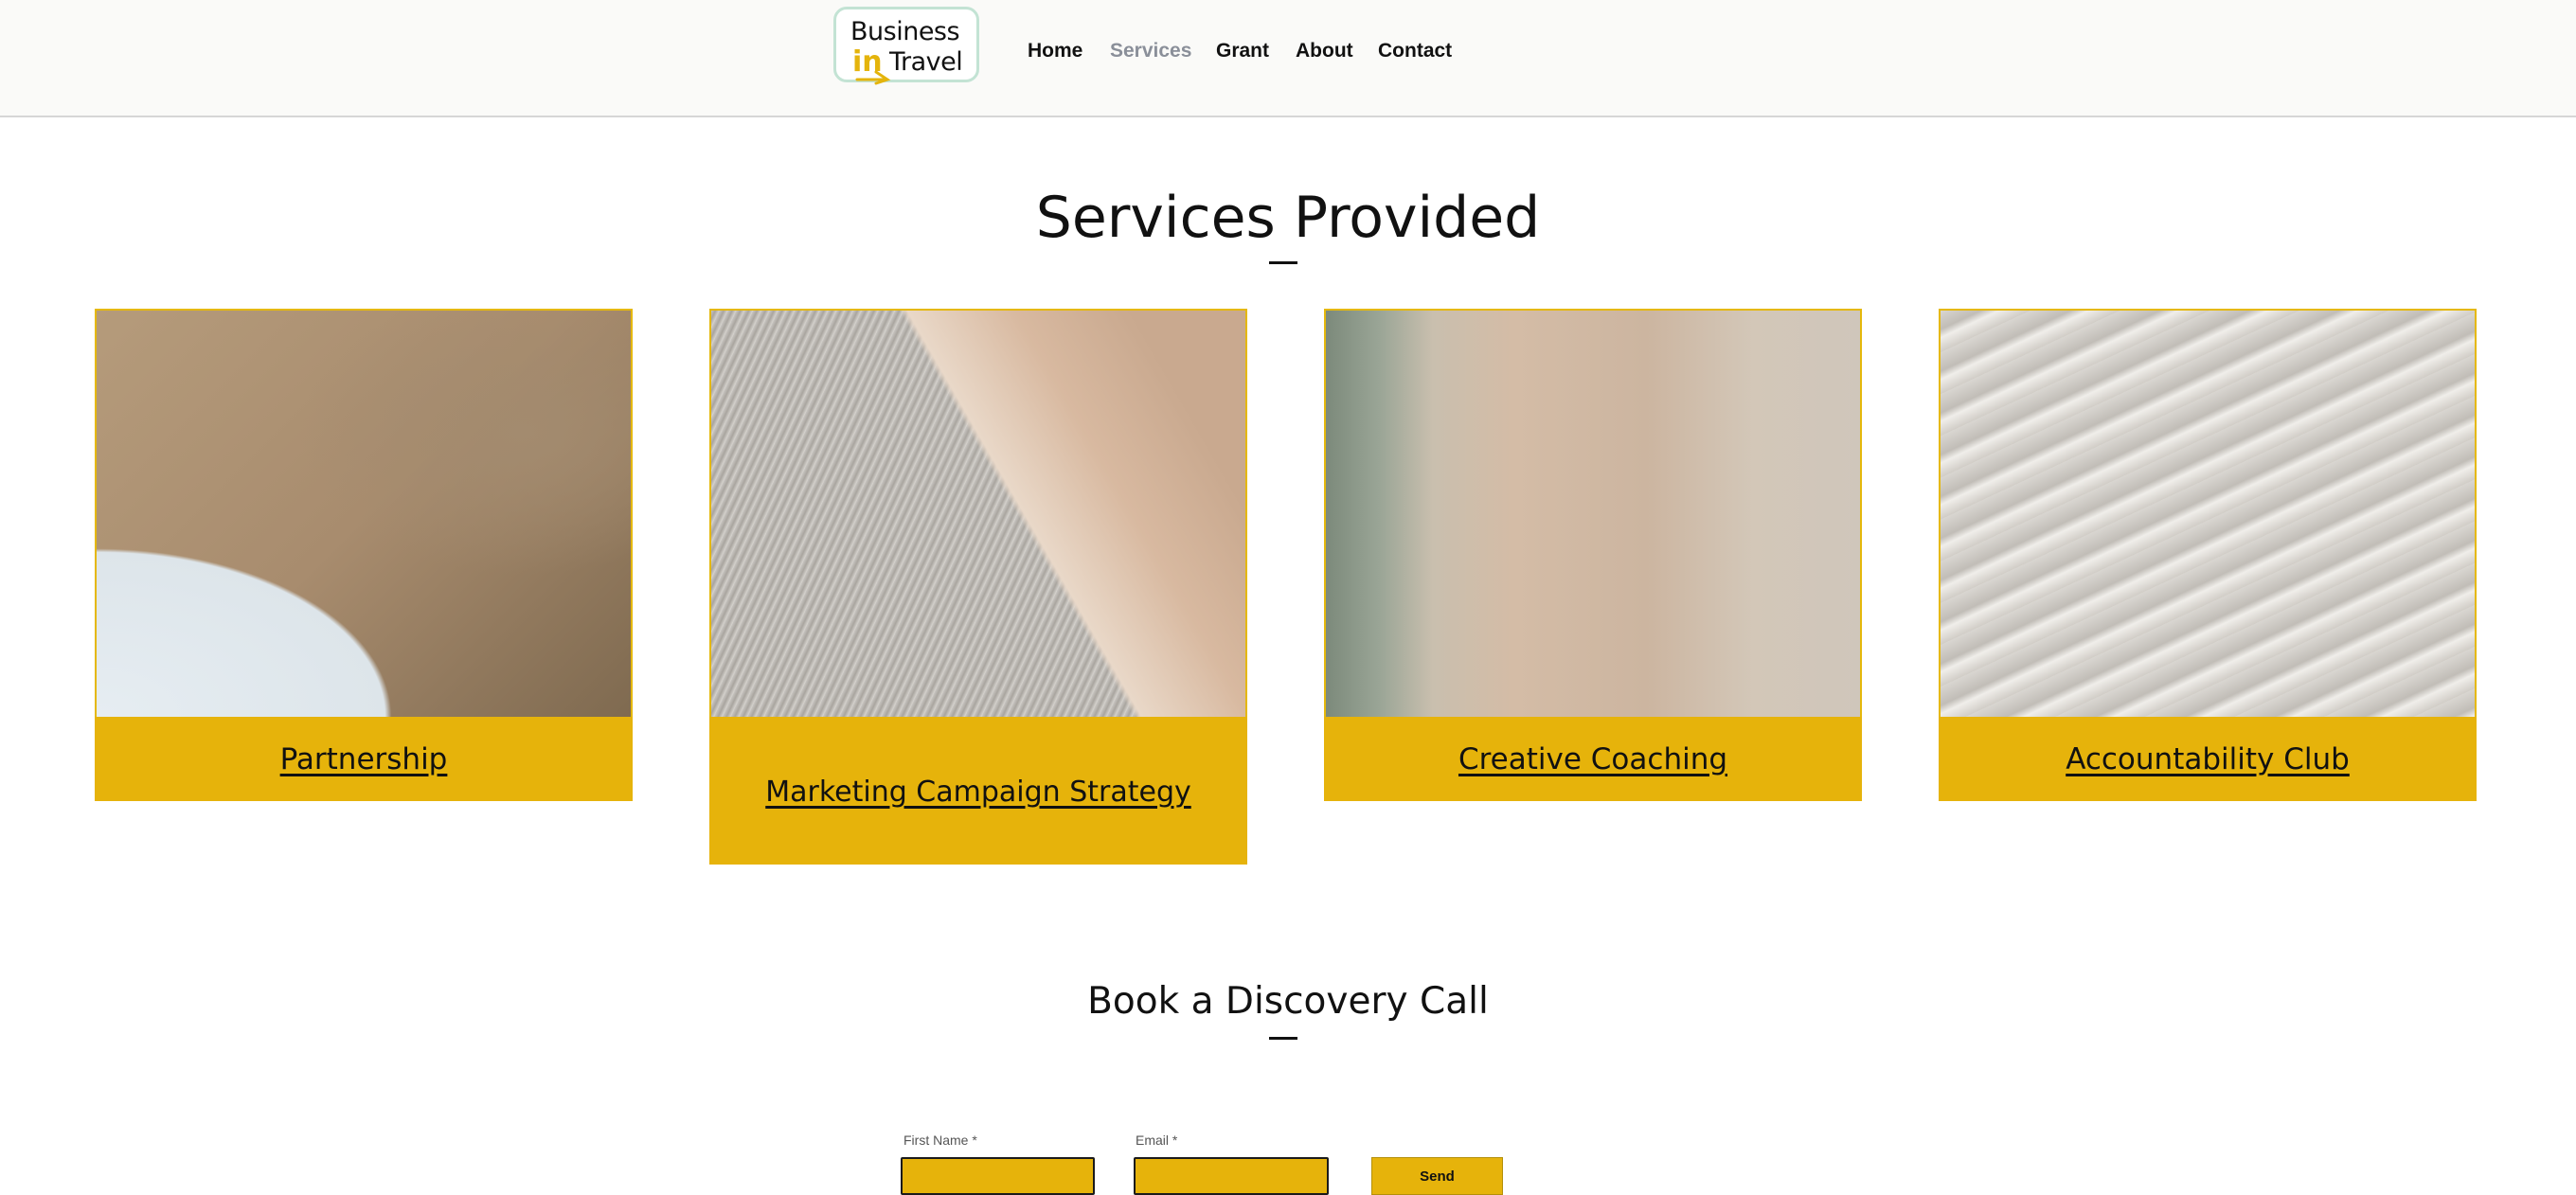 The height and width of the screenshot is (1195, 2576). I want to click on service-image-marketing, so click(978, 513).